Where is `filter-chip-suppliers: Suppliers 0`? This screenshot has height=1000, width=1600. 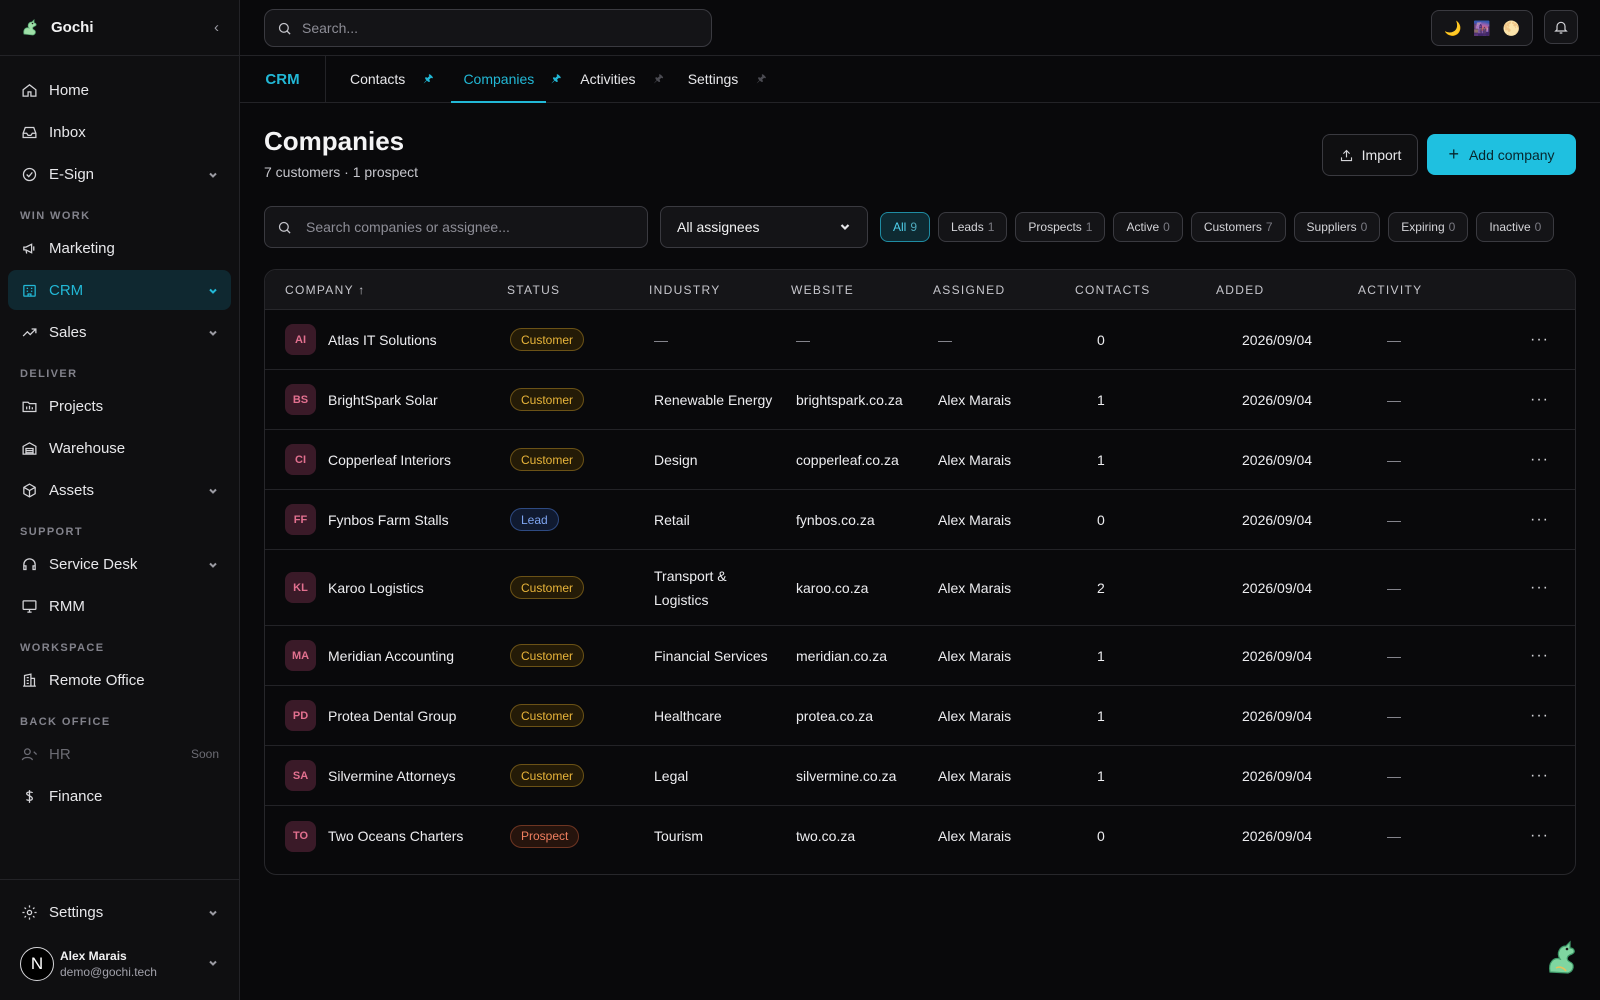 filter-chip-suppliers: Suppliers 0 is located at coordinates (1337, 227).